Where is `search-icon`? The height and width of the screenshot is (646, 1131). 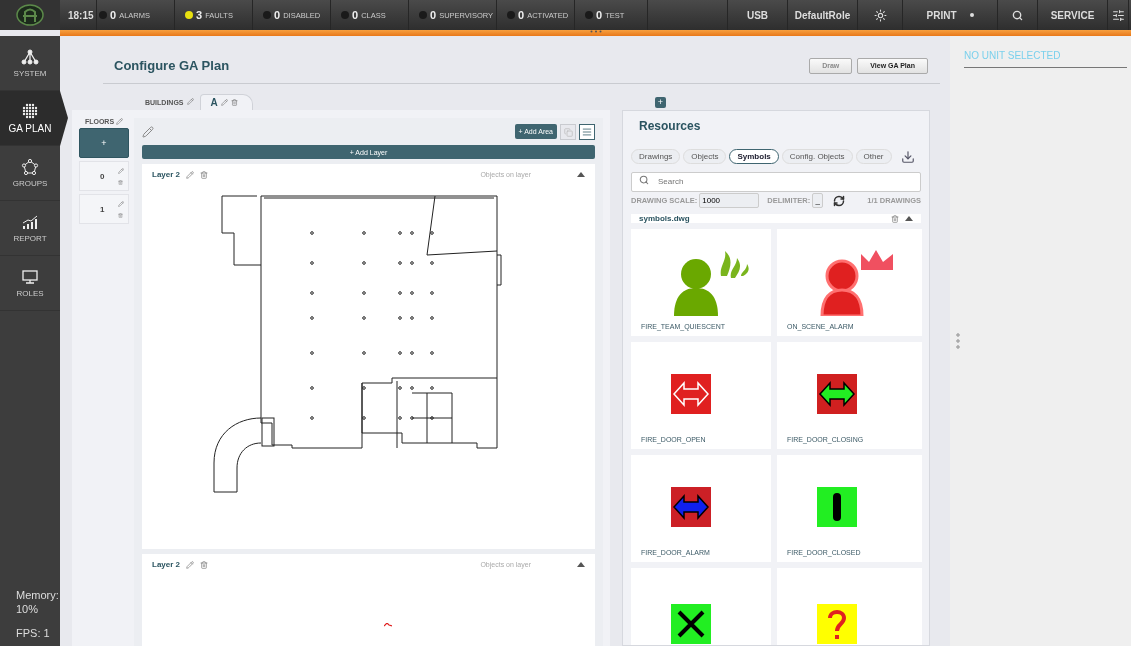
search-icon is located at coordinates (1017, 15).